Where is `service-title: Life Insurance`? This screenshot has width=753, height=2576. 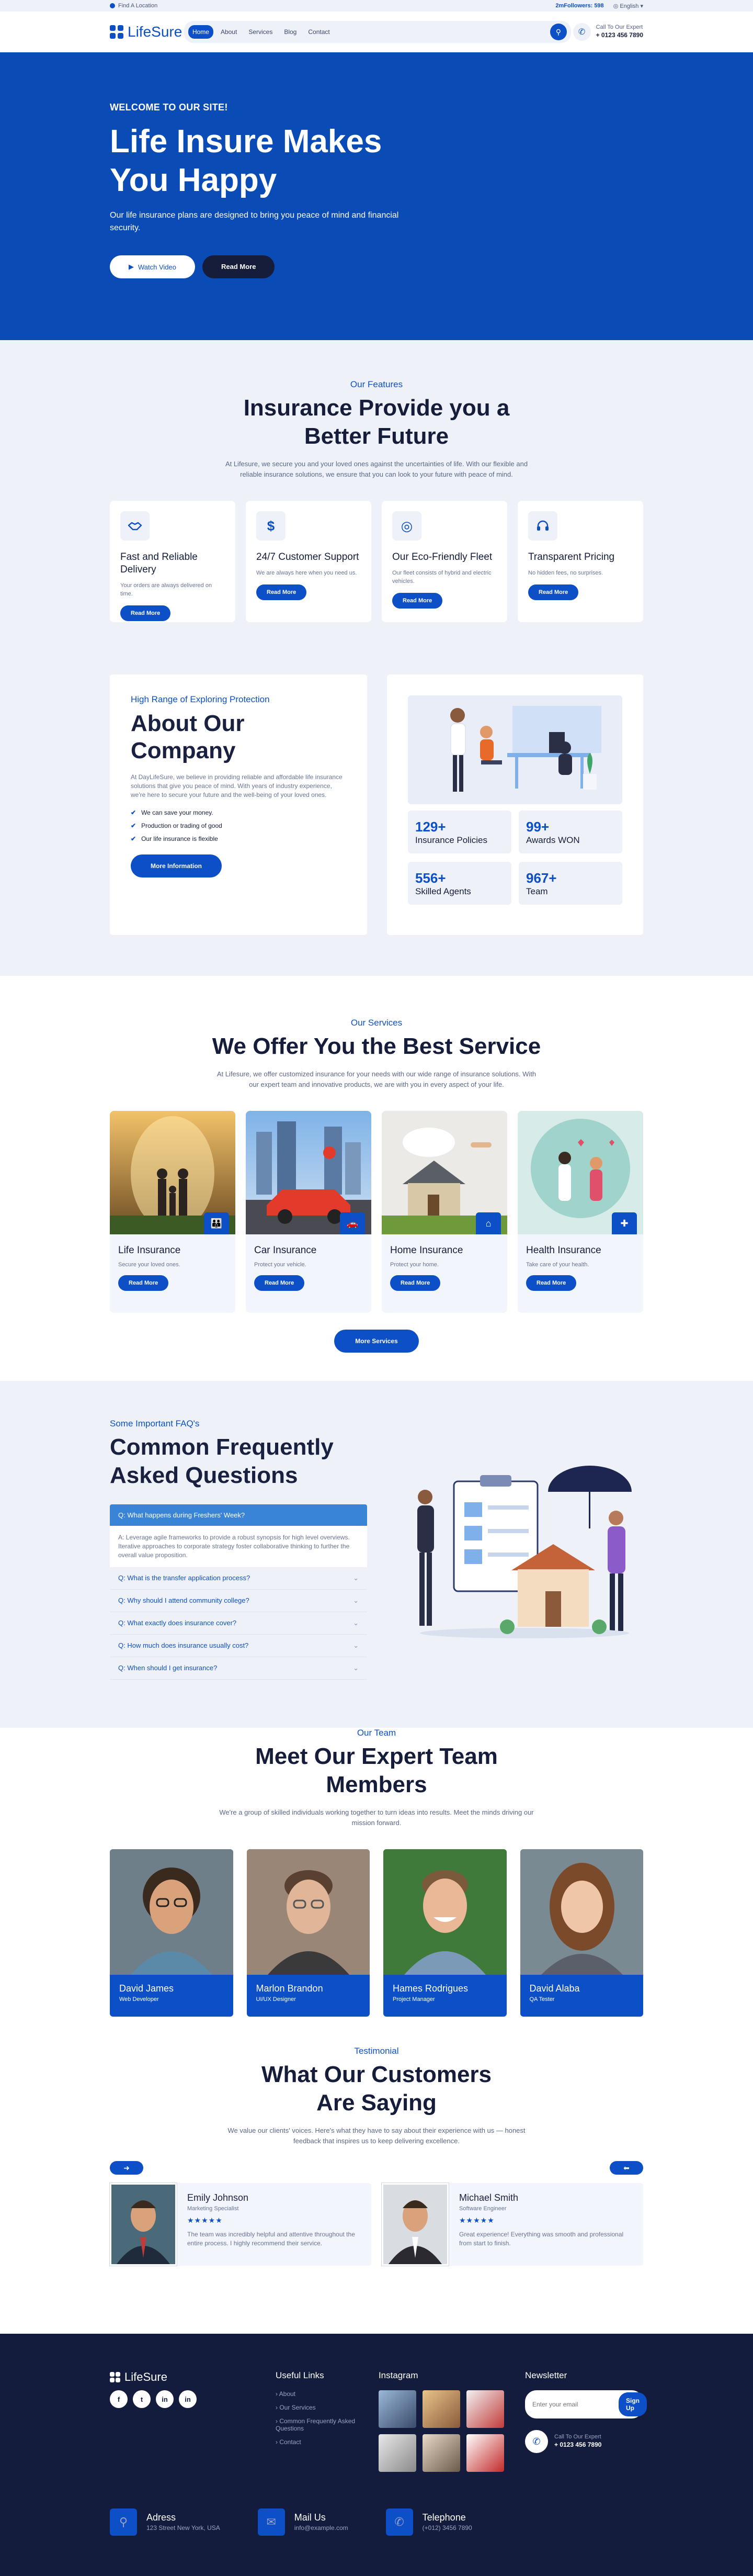
service-title: Life Insurance is located at coordinates (150, 1250).